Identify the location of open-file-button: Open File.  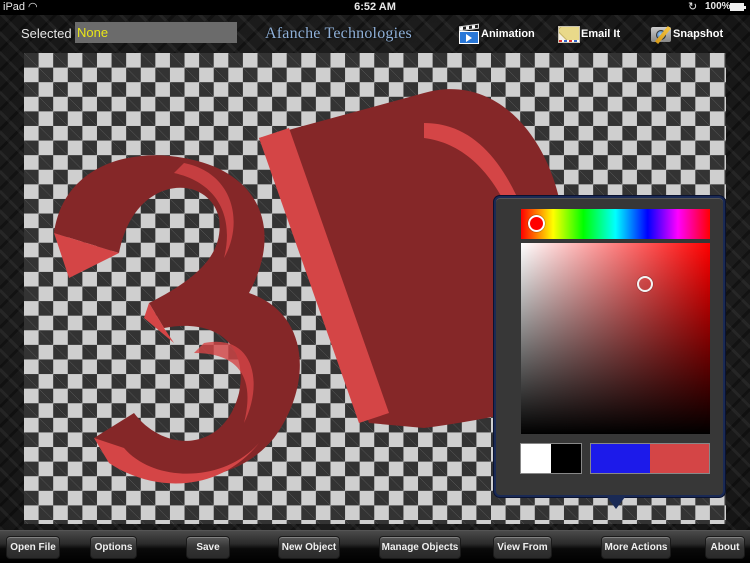
(33, 547).